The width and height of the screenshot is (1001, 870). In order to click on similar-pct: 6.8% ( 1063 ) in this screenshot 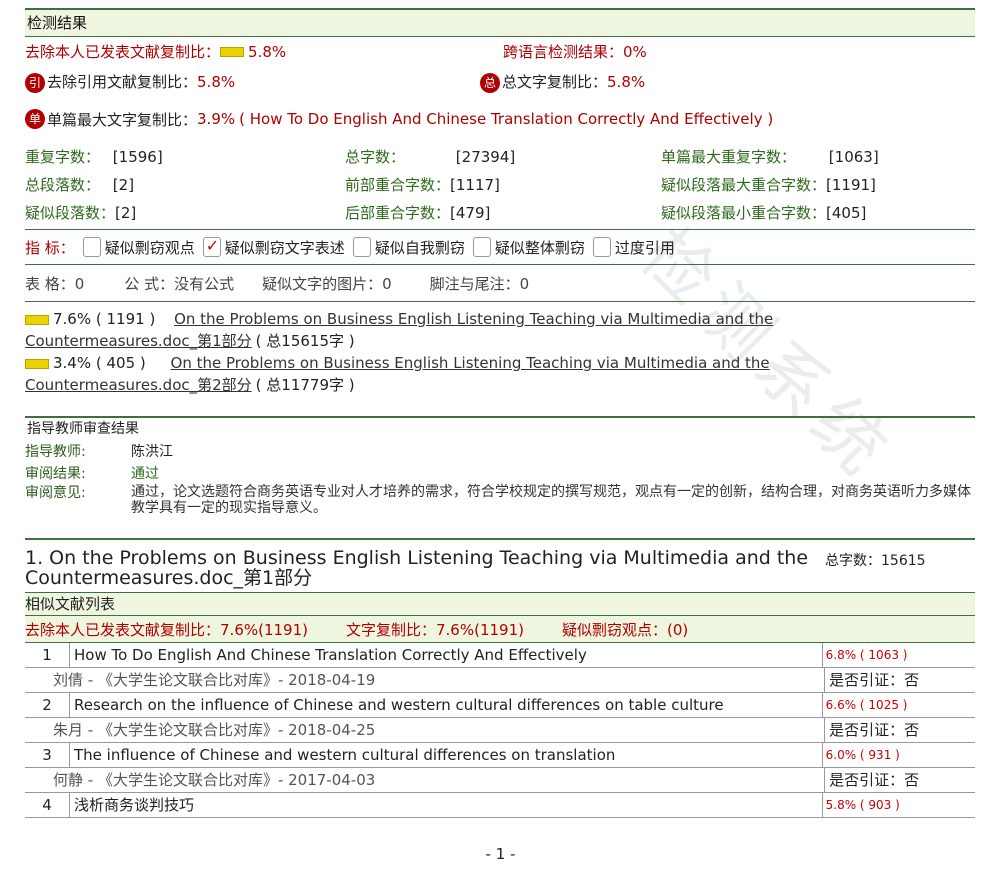, I will do `click(898, 655)`.